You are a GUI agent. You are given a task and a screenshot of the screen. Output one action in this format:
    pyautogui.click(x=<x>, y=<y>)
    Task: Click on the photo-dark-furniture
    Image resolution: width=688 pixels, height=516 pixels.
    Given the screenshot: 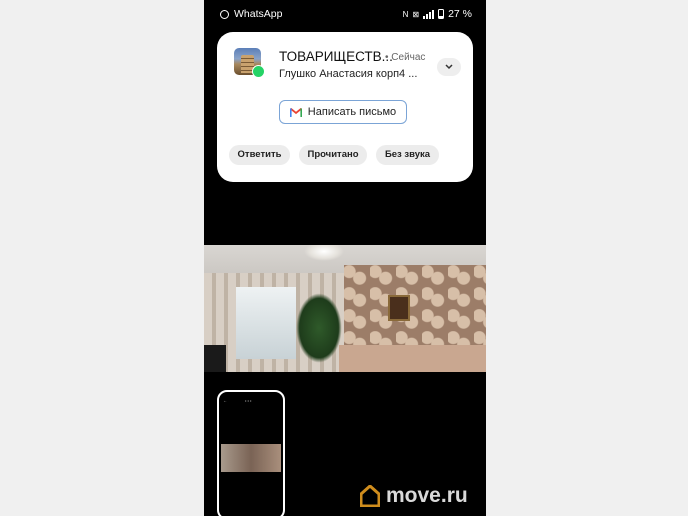 What is the action you would take?
    pyautogui.click(x=215, y=358)
    